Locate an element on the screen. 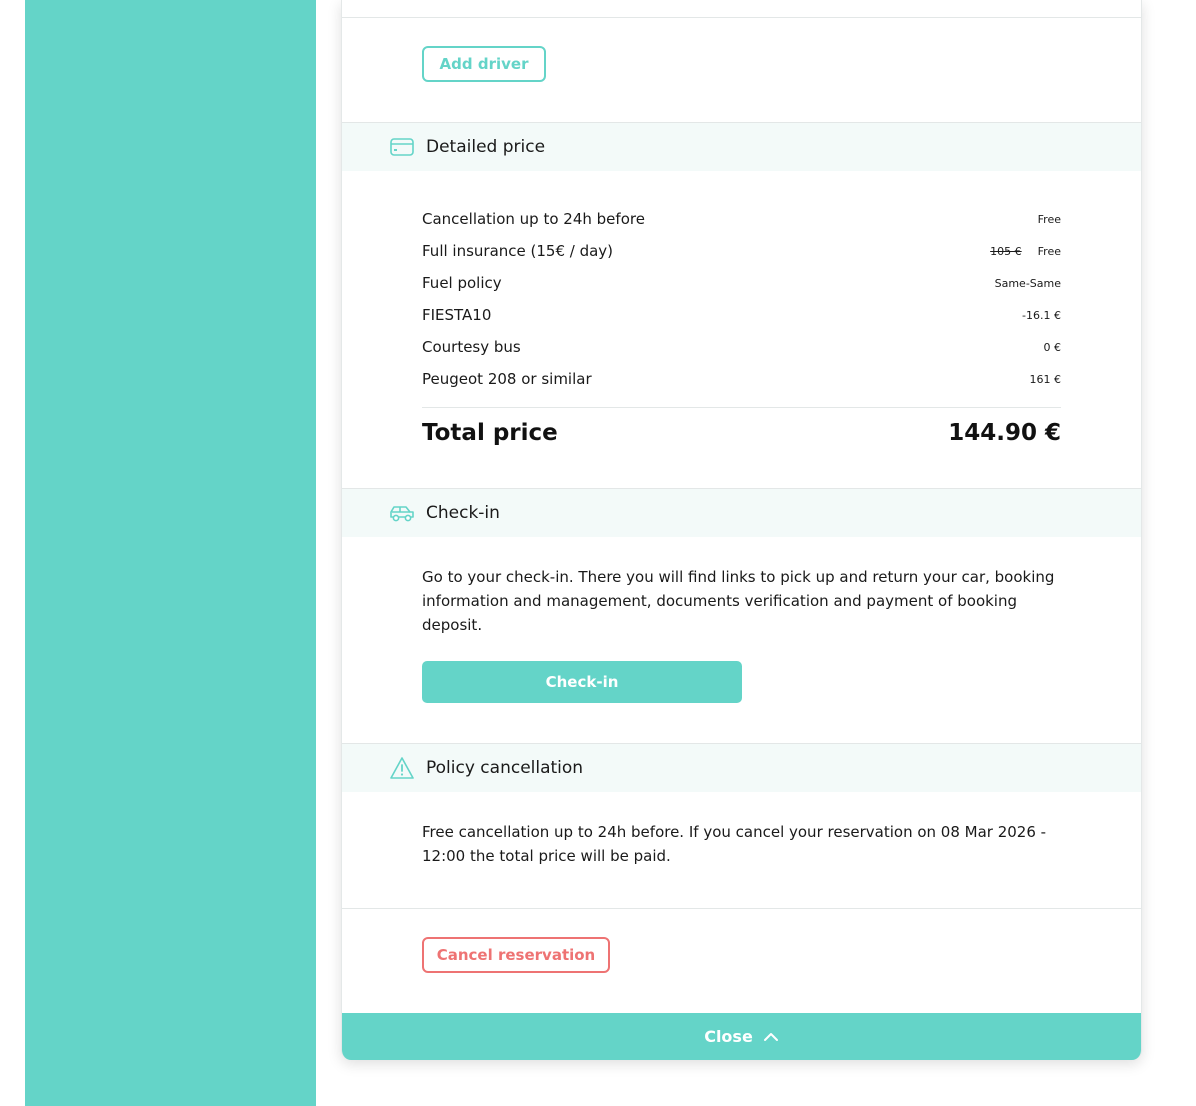  price-row: Full insurance (15€ / day) 105 € Free is located at coordinates (741, 251).